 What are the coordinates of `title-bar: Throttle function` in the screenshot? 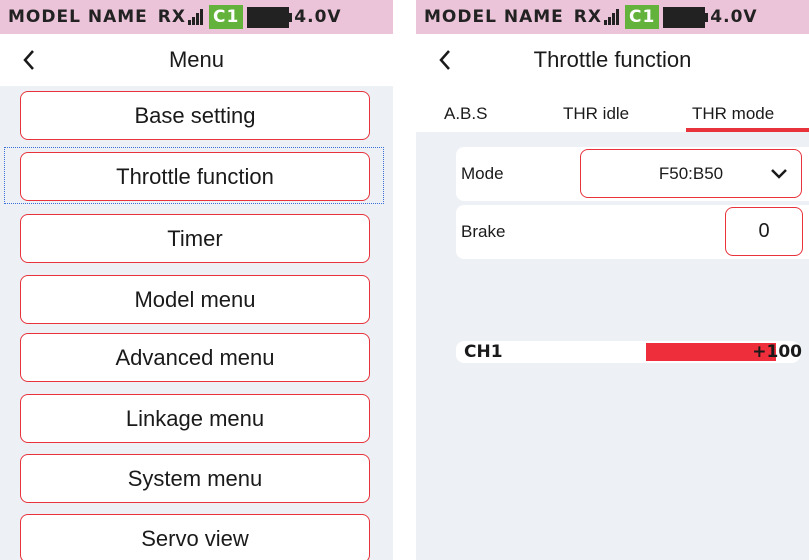 It's located at (612, 60).